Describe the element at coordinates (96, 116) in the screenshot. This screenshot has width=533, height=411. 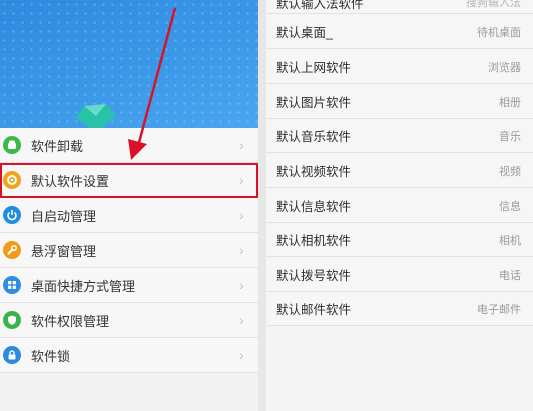
I see `gem-decoration-icon` at that location.